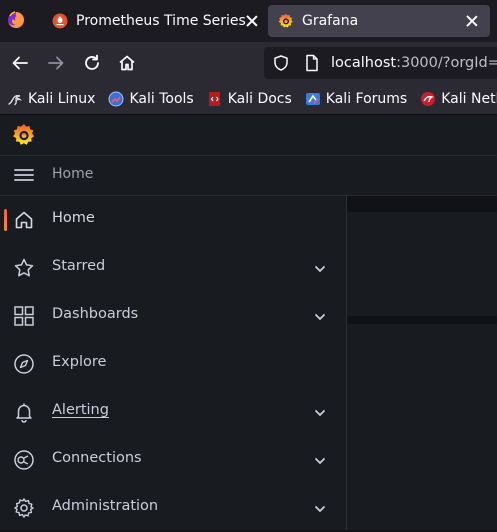  Describe the element at coordinates (215, 99) in the screenshot. I see `kali-docs-icon` at that location.